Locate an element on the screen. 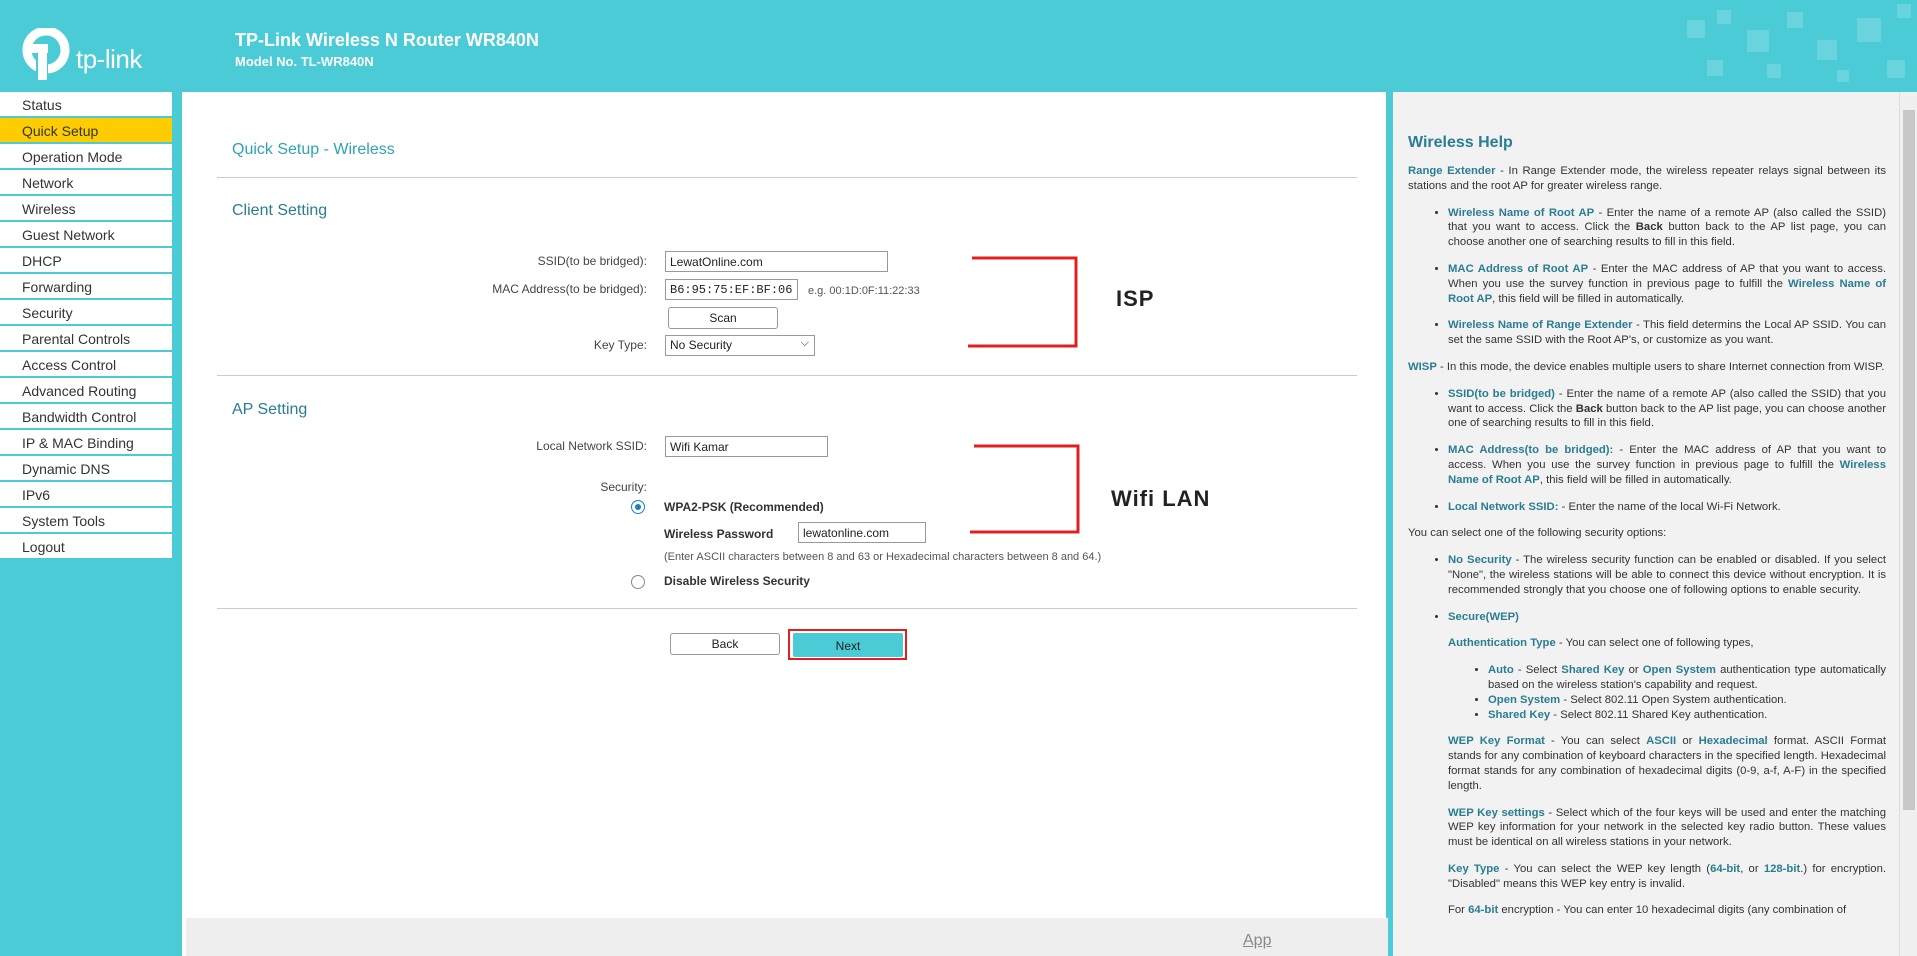 The image size is (1917, 956). sidebar-item-system-tools: System Tools is located at coordinates (86, 521).